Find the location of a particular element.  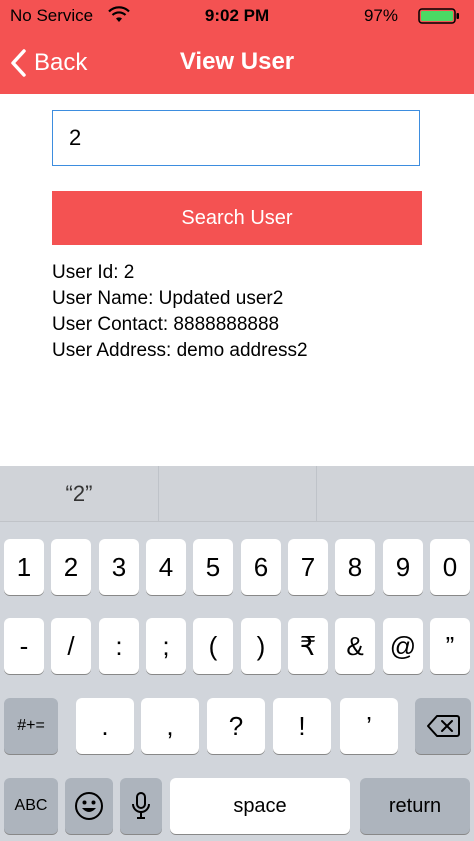

key-7: 7 is located at coordinates (308, 567).